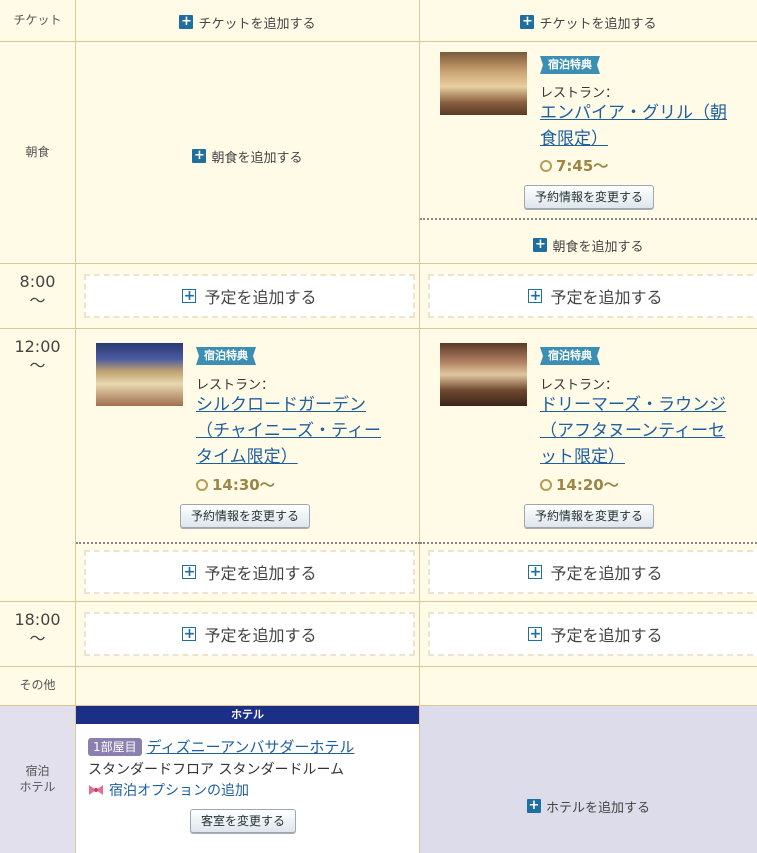 This screenshot has height=853, width=757. I want to click on add-plan-slot-1800-day1: + 予定を追加する, so click(249, 634).